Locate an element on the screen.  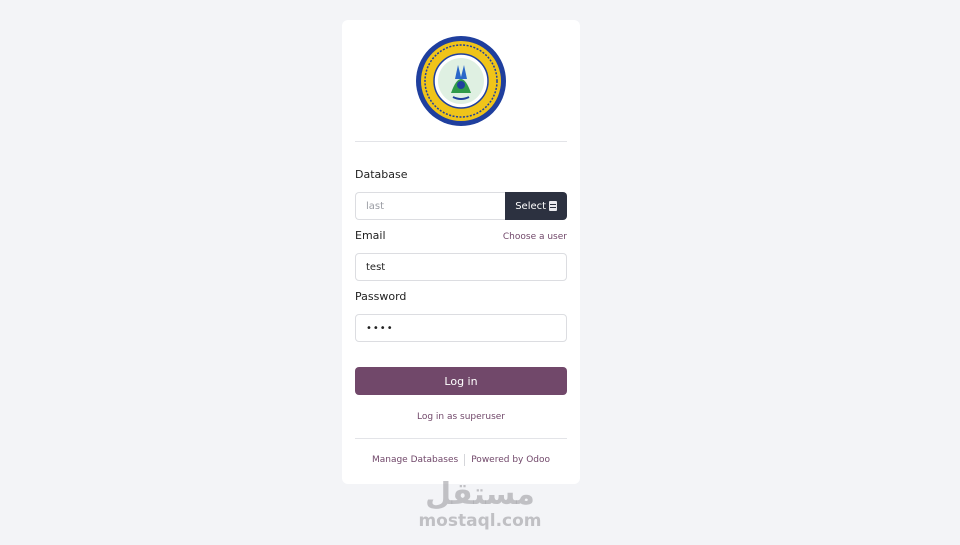
password-field is located at coordinates (461, 328).